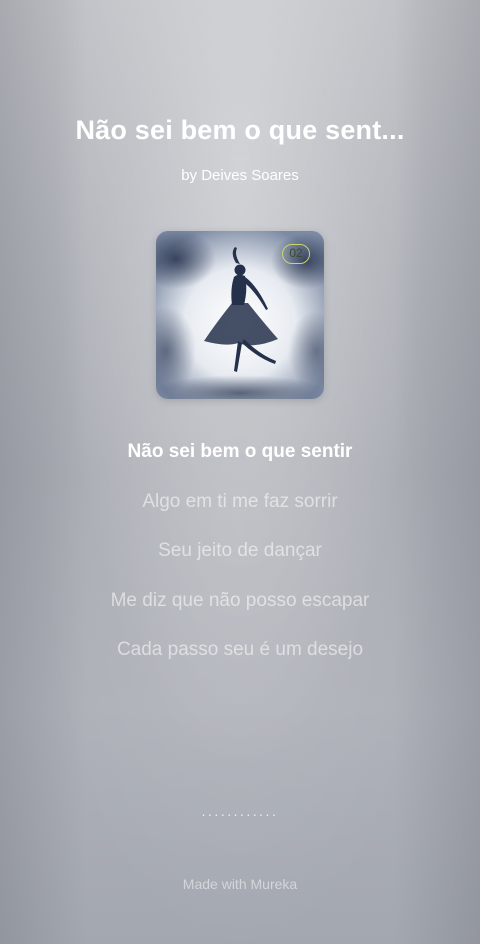 This screenshot has height=944, width=480. Describe the element at coordinates (240, 462) in the screenshot. I see `lyric-line-current: Não sei bem o que sentir` at that location.